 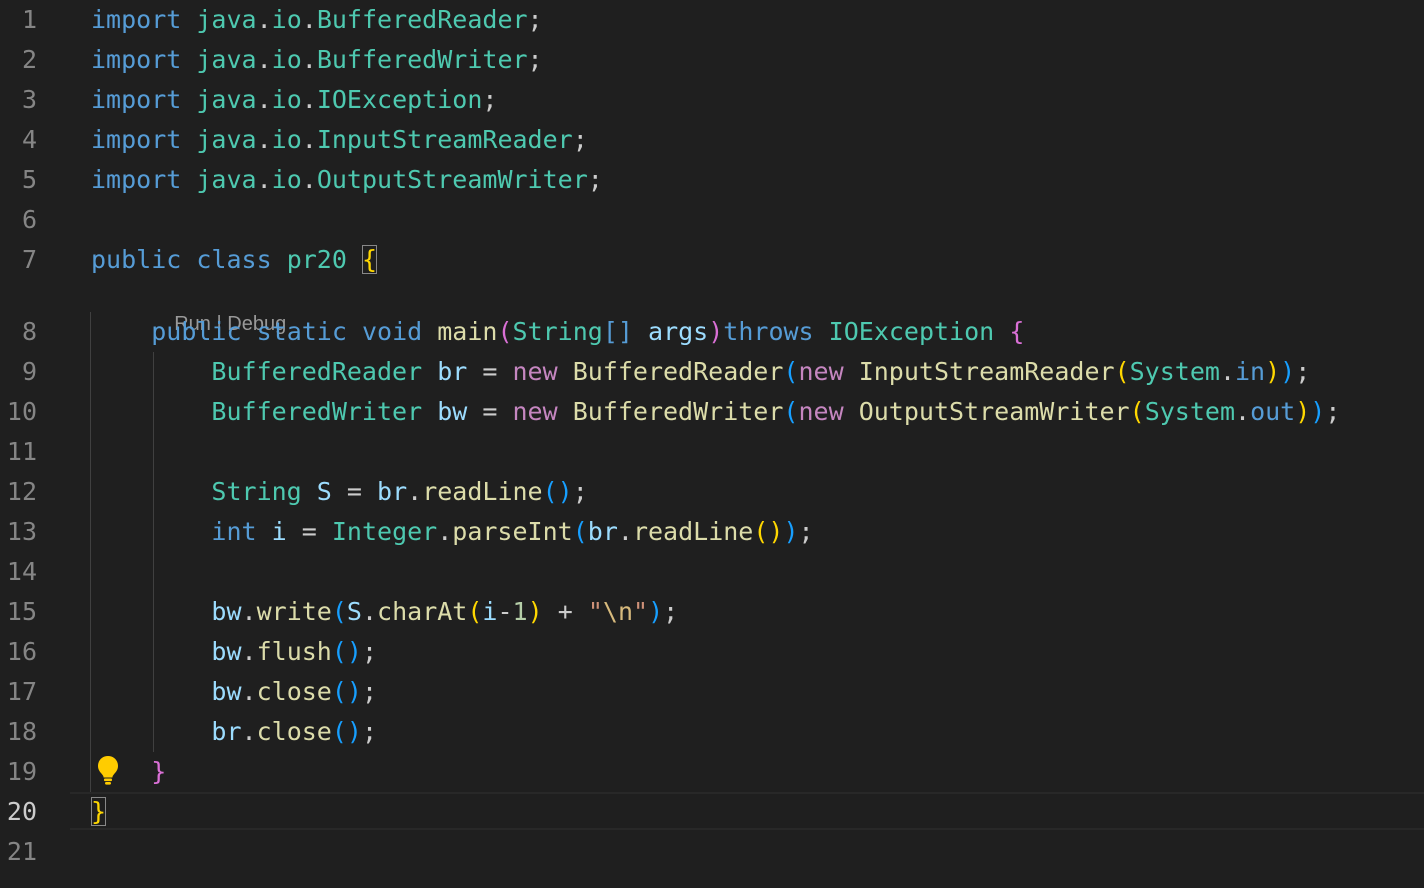 What do you see at coordinates (1174, 371) in the screenshot?
I see `code-token: System` at bounding box center [1174, 371].